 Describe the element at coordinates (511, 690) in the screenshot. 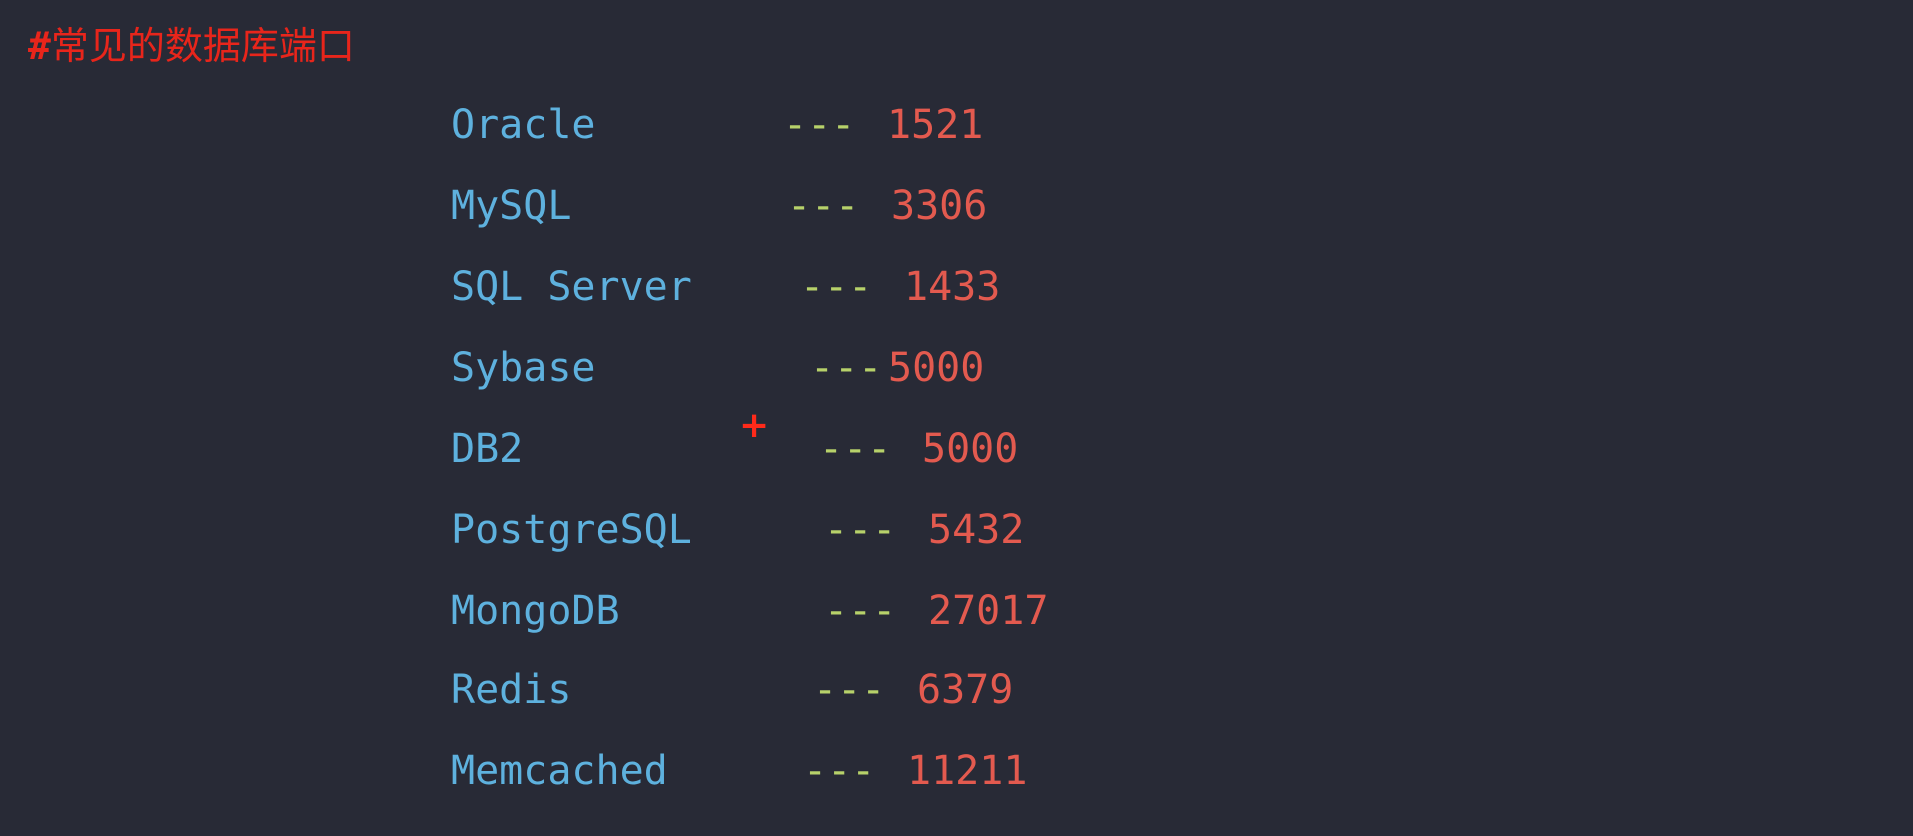

I see `db-name: Redis` at that location.